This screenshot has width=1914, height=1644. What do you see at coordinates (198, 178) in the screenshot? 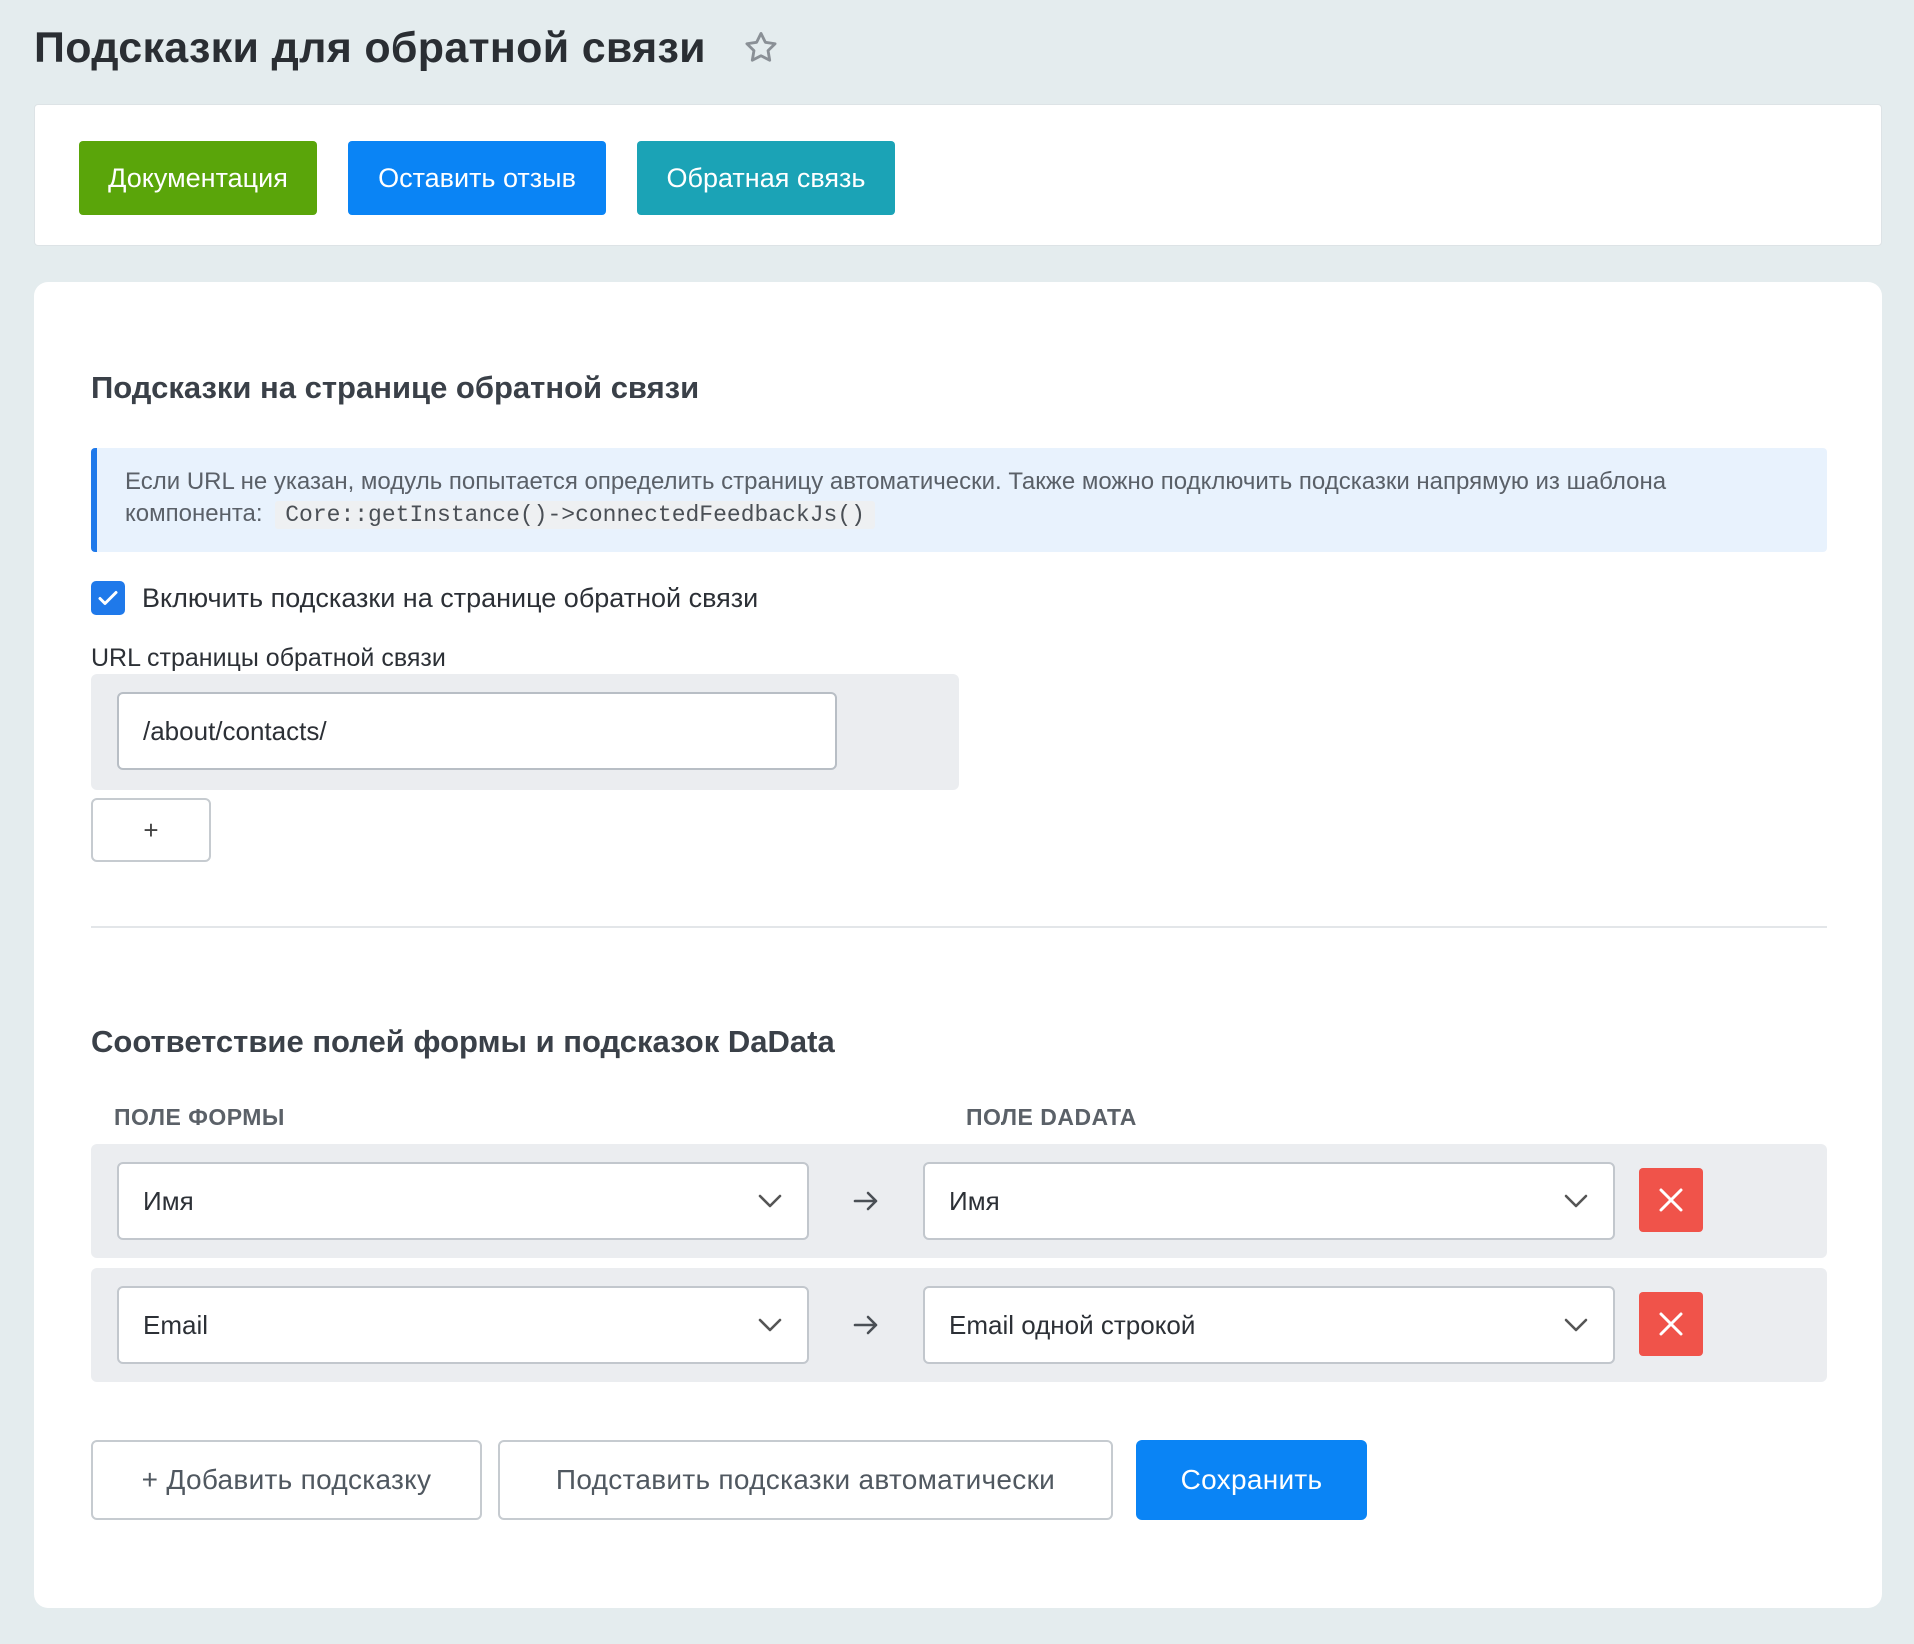
I see `documentation-button: Документация` at bounding box center [198, 178].